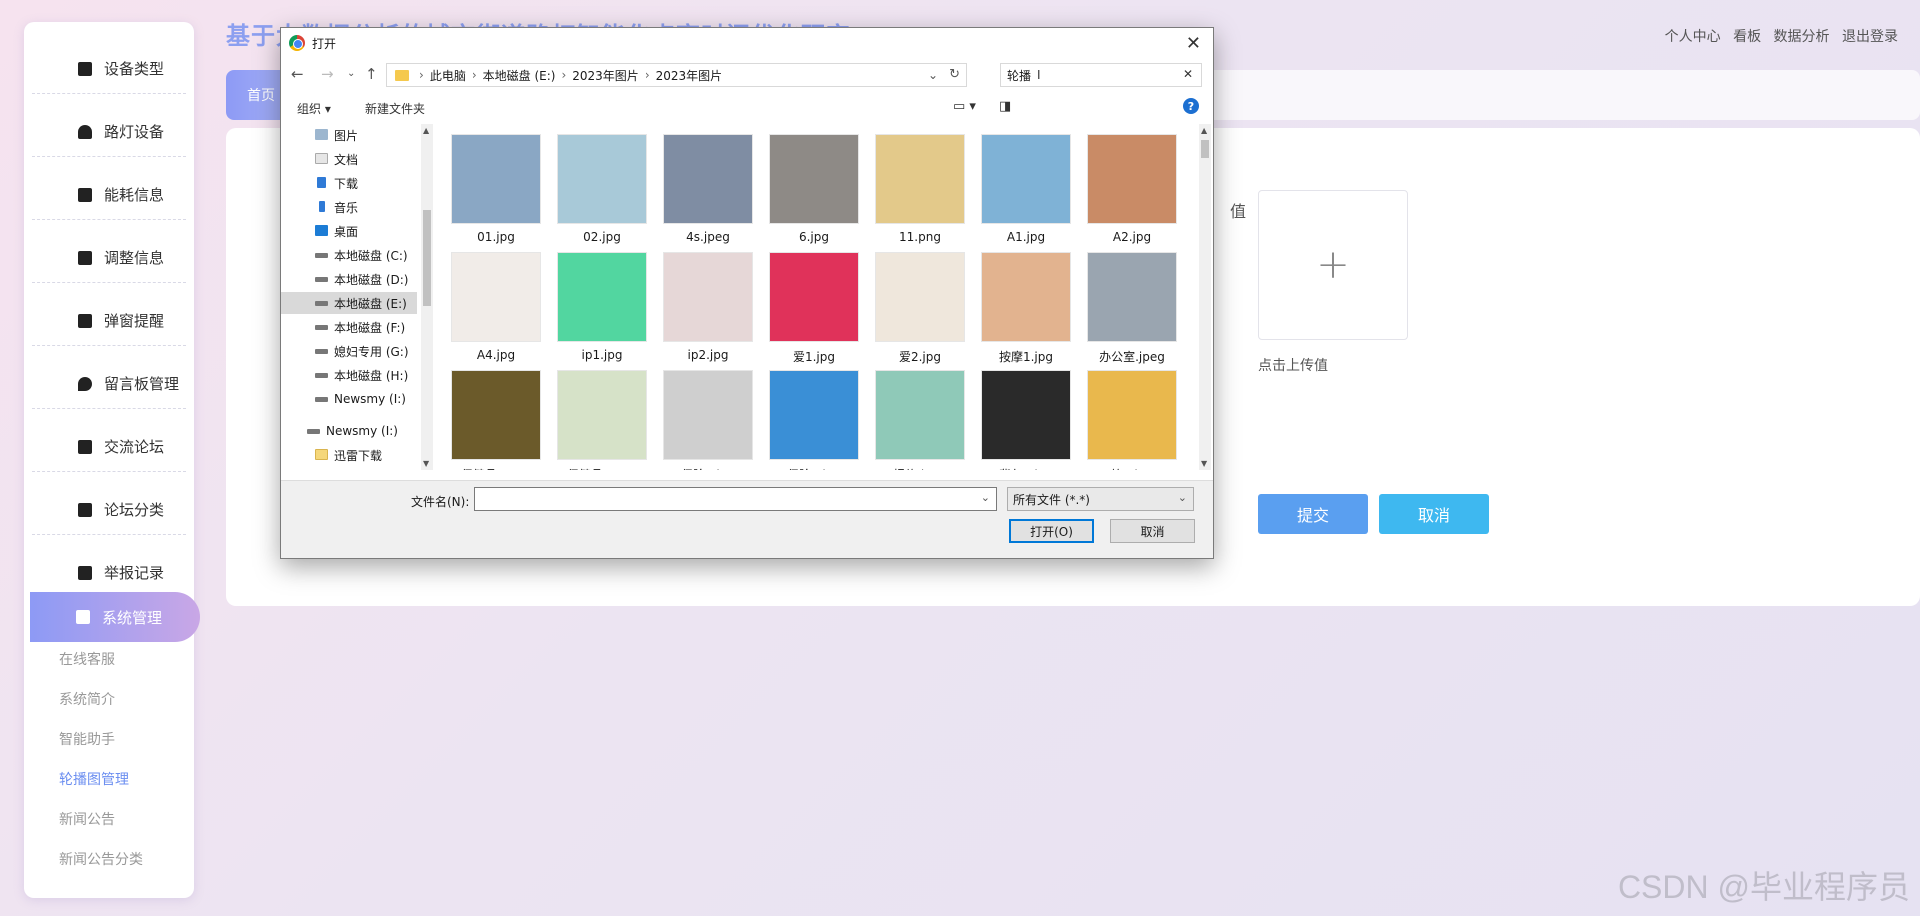  Describe the element at coordinates (349, 431) in the screenshot. I see `nav-item-drive-i-root: Newsmy (I:)` at that location.